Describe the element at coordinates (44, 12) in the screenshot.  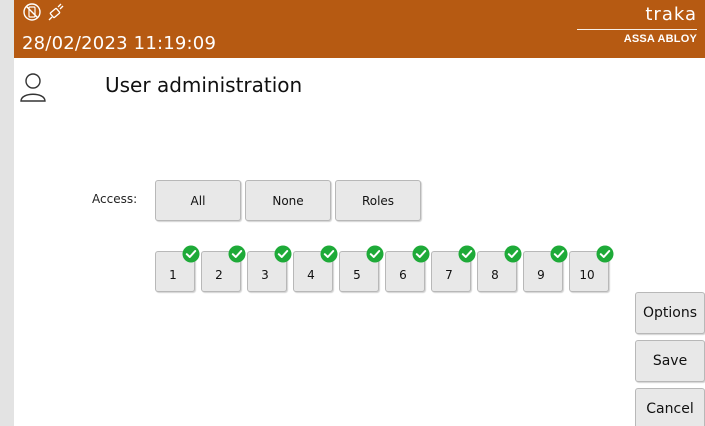
I see `status-icons` at that location.